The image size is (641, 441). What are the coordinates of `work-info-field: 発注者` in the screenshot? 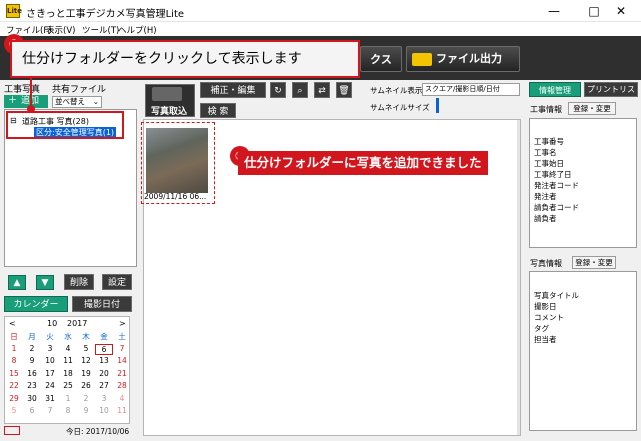 It's located at (545, 196).